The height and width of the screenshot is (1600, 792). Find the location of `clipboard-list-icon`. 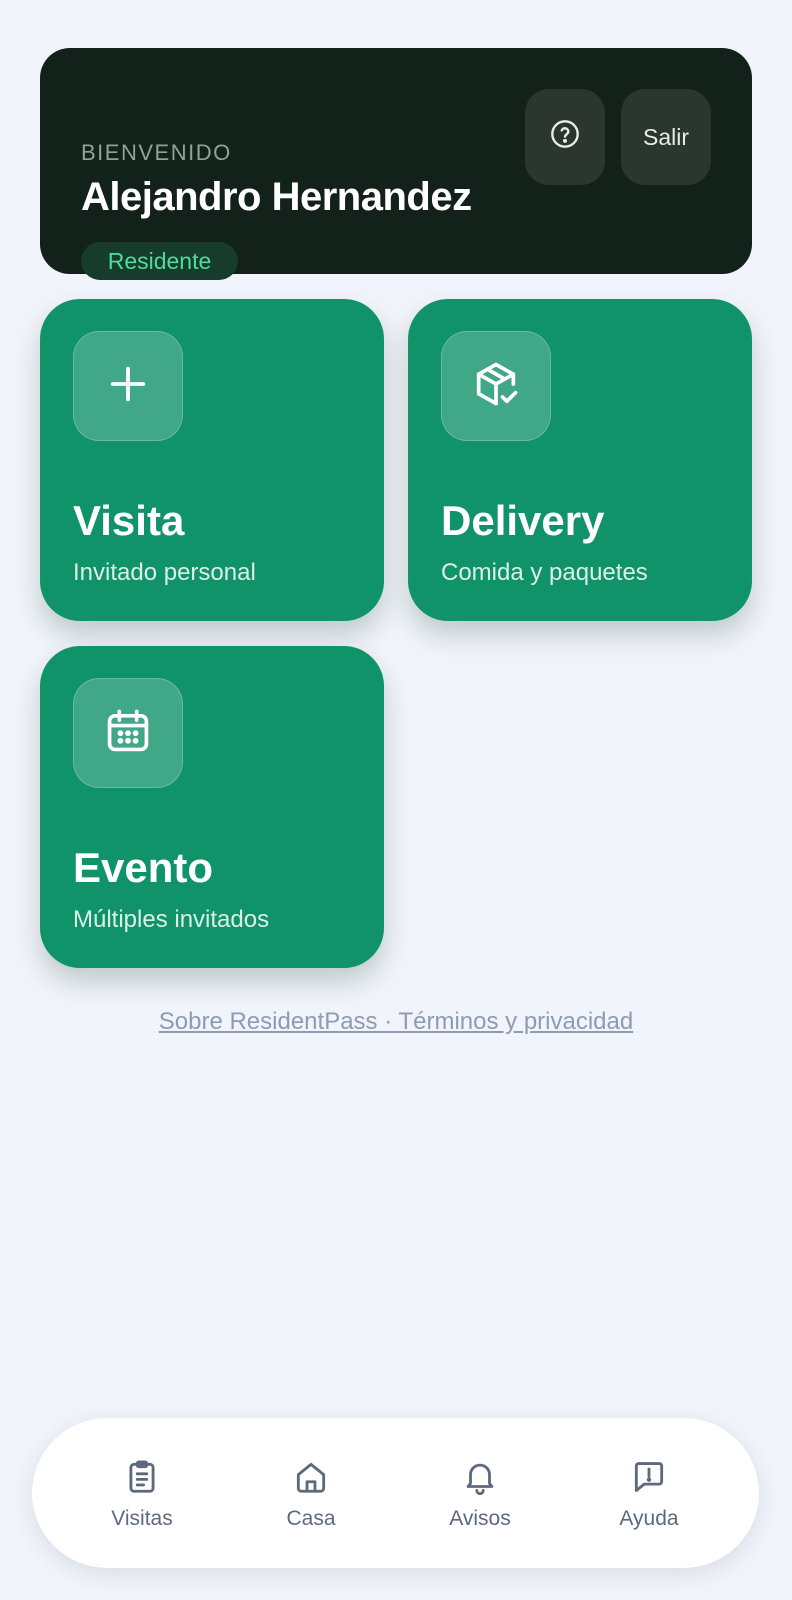

clipboard-list-icon is located at coordinates (142, 1479).